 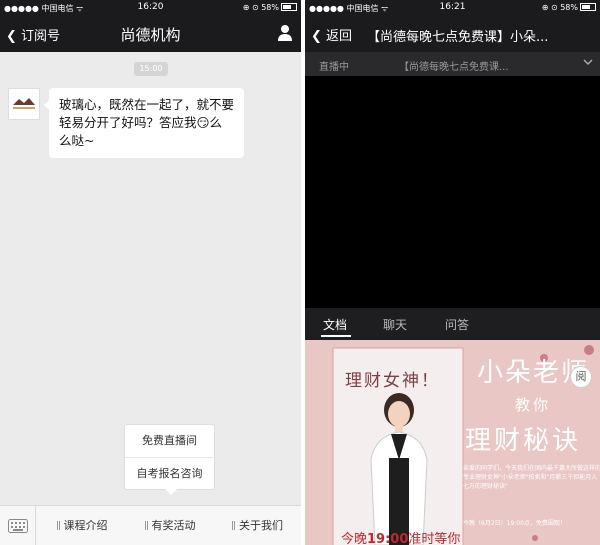 I want to click on submenu-item-live: 免费直播间, so click(x=169, y=441).